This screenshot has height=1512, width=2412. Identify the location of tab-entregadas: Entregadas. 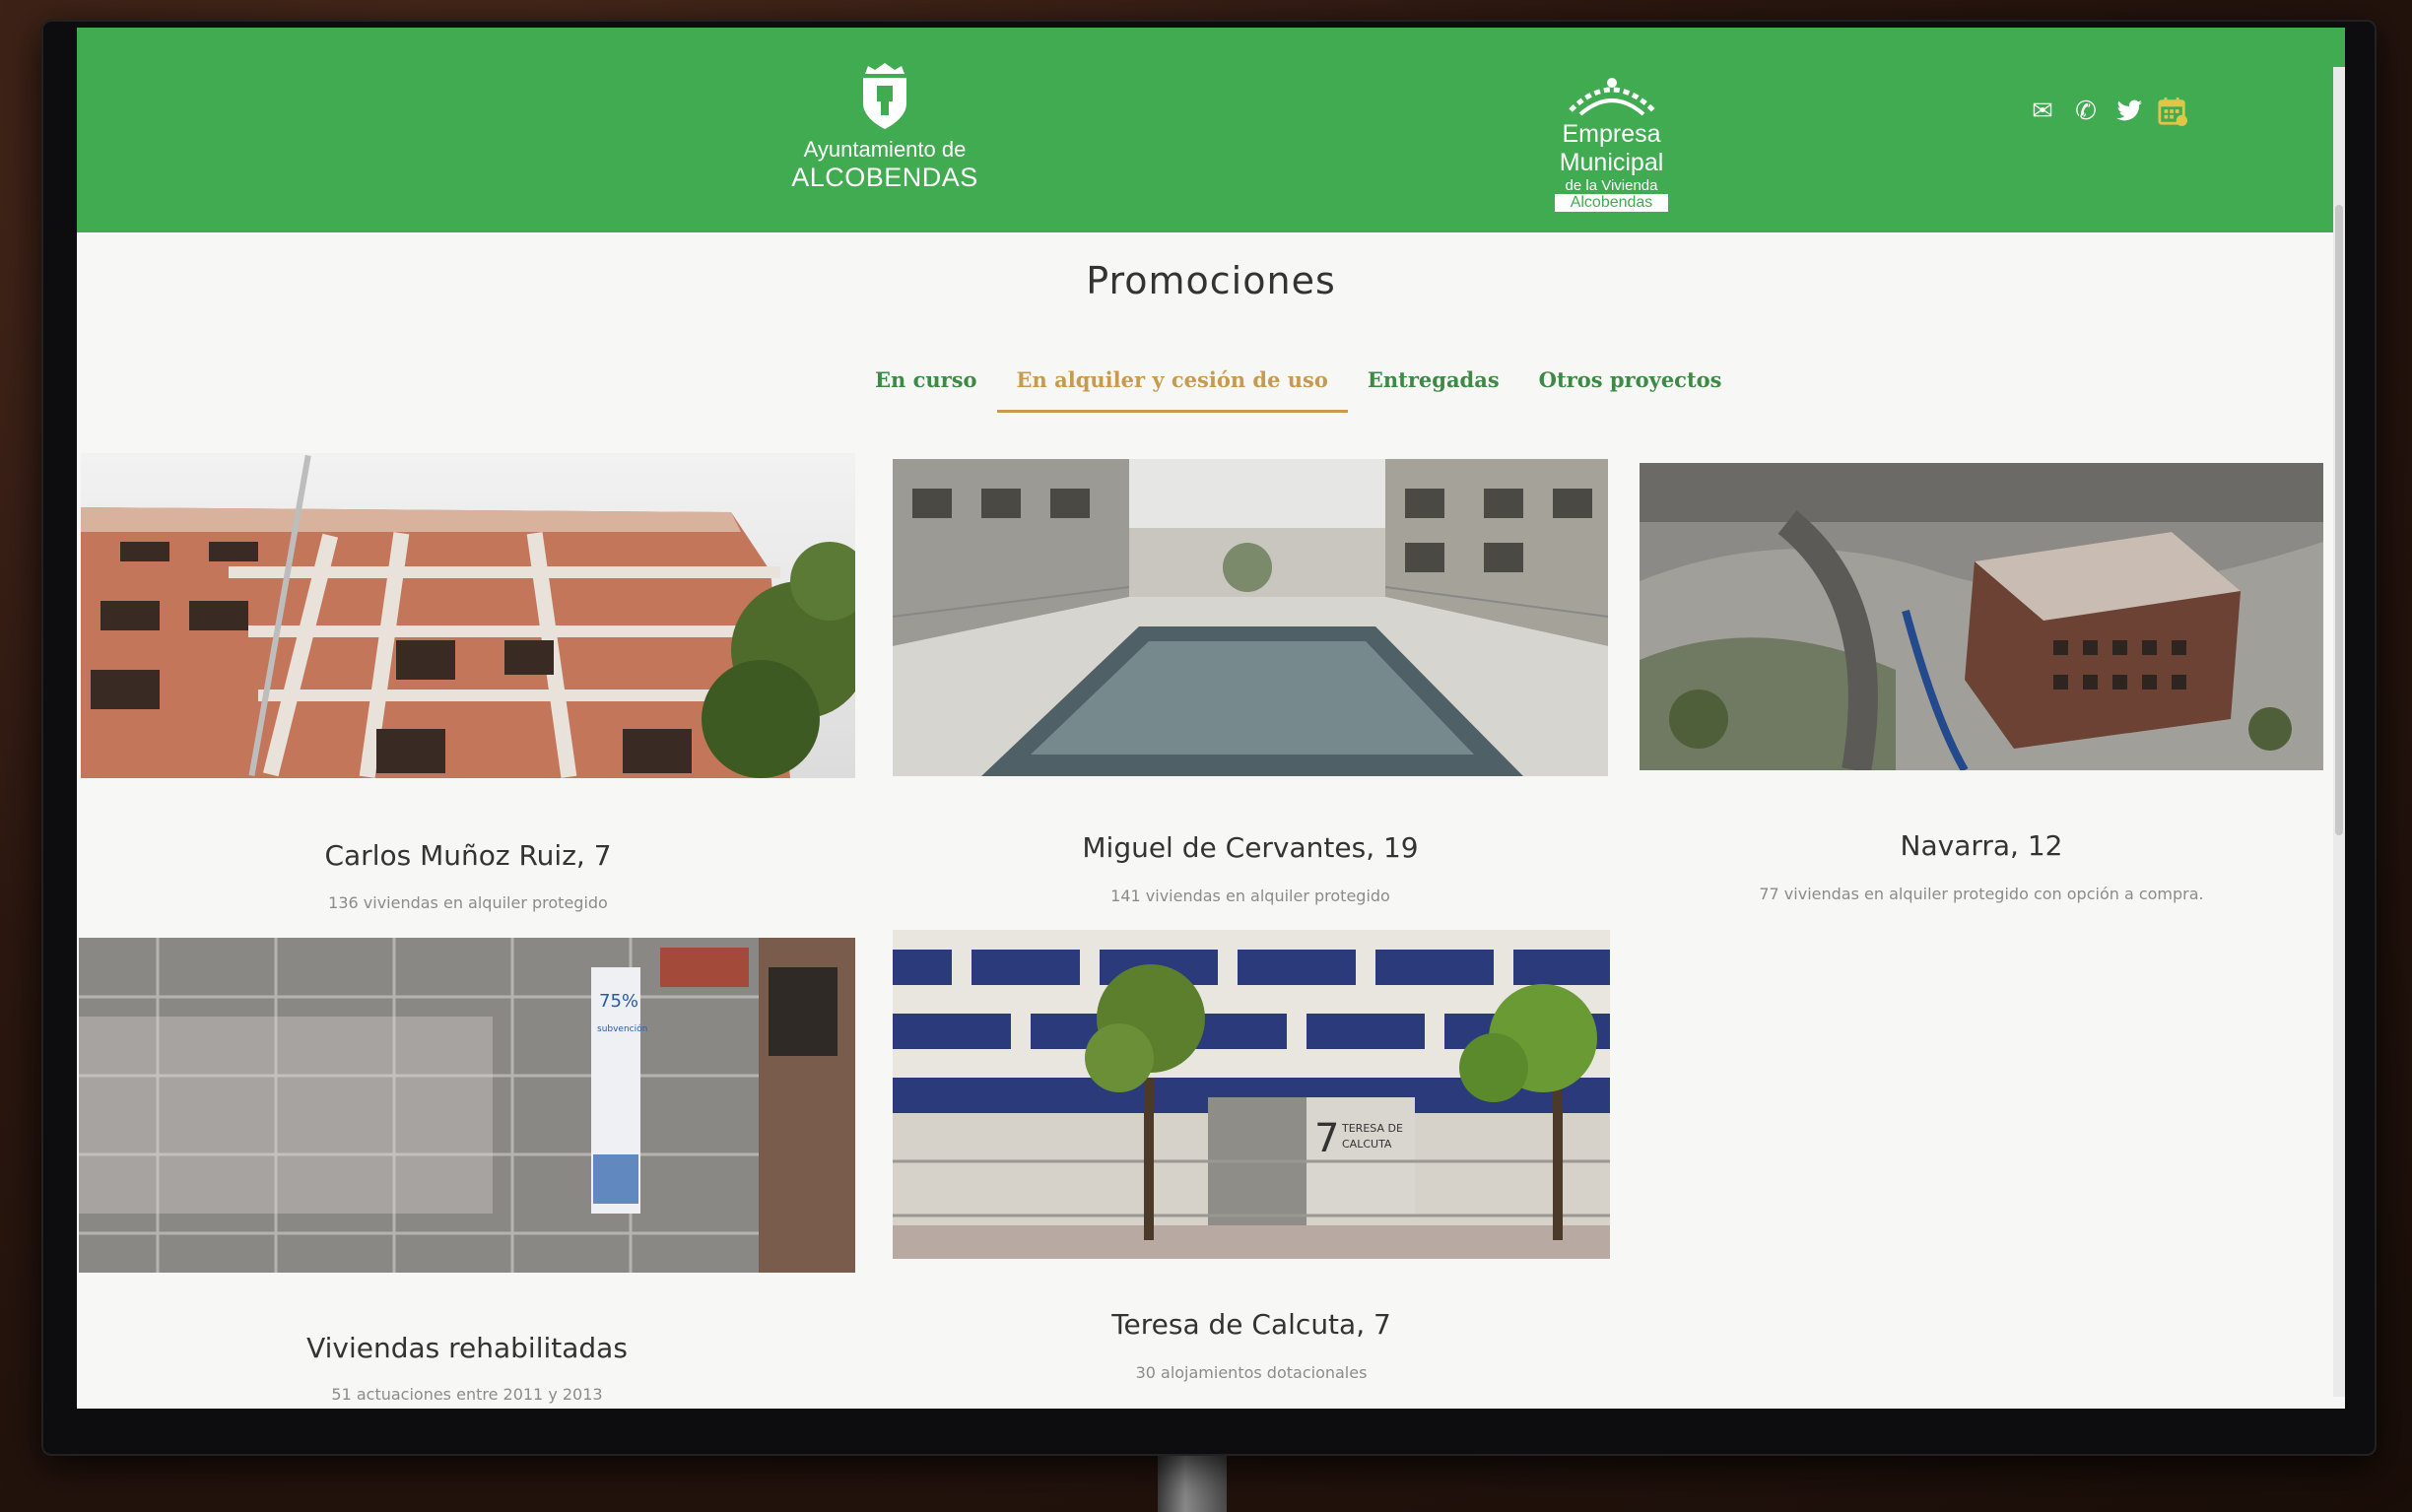
(1434, 390).